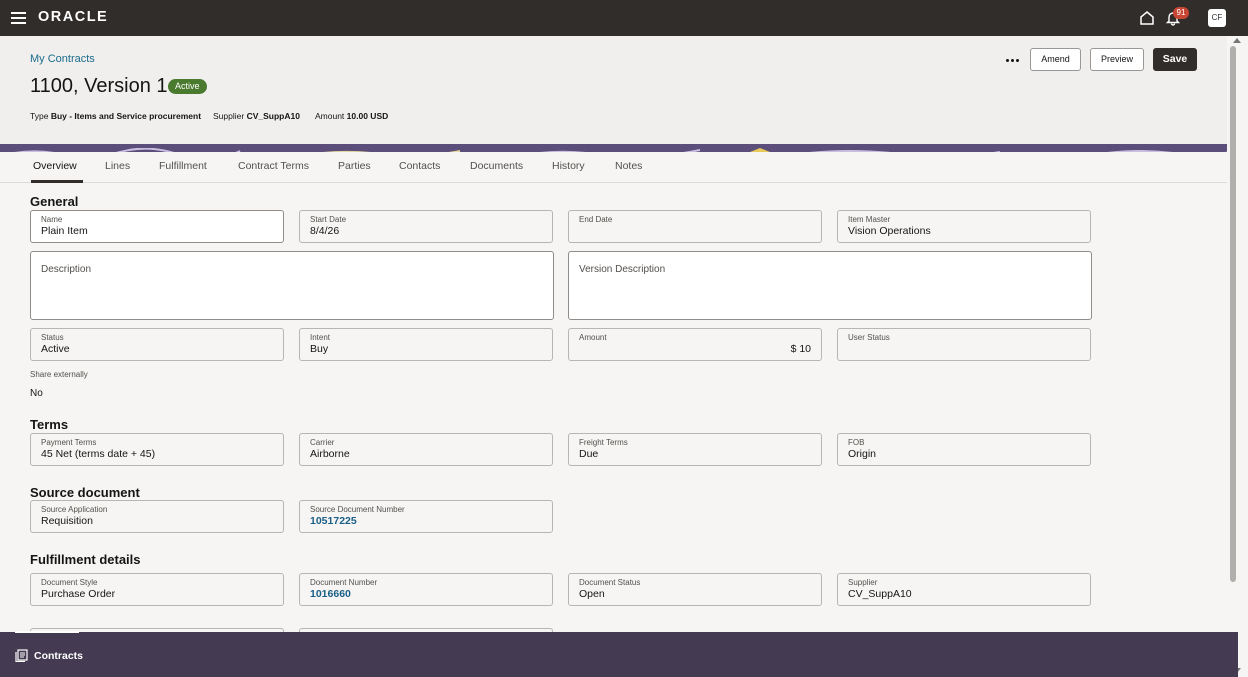  I want to click on user-avatar: CF, so click(1217, 18).